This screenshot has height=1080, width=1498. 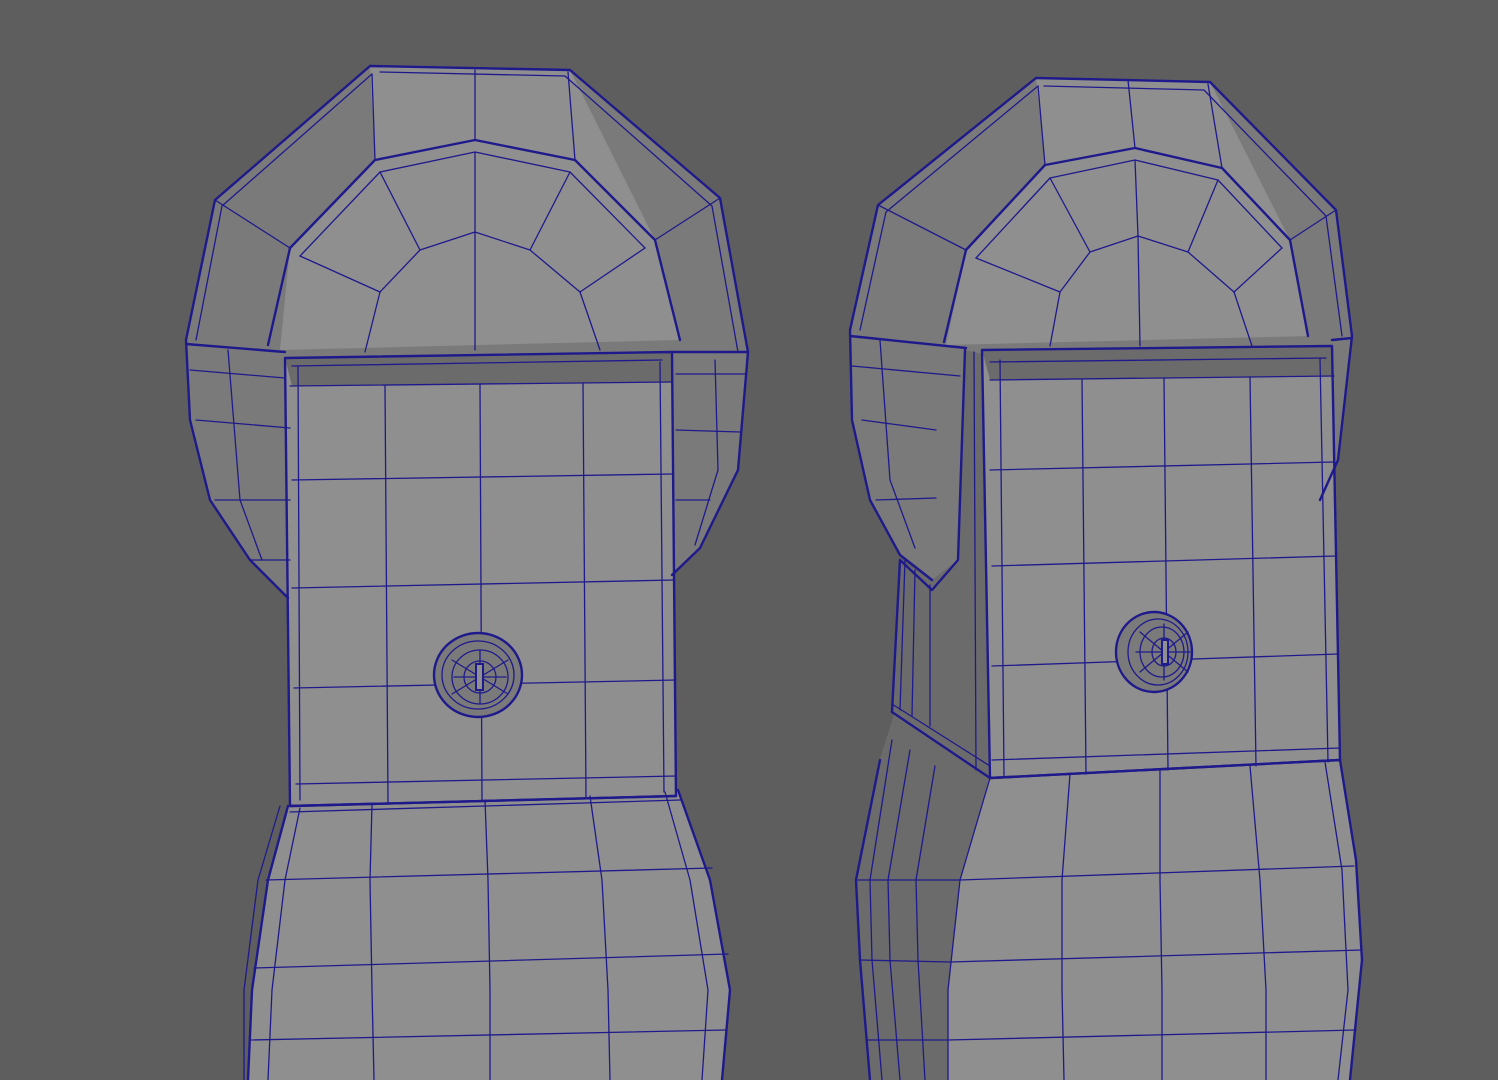 I want to click on meter-right-key-slot, so click(x=1165, y=652).